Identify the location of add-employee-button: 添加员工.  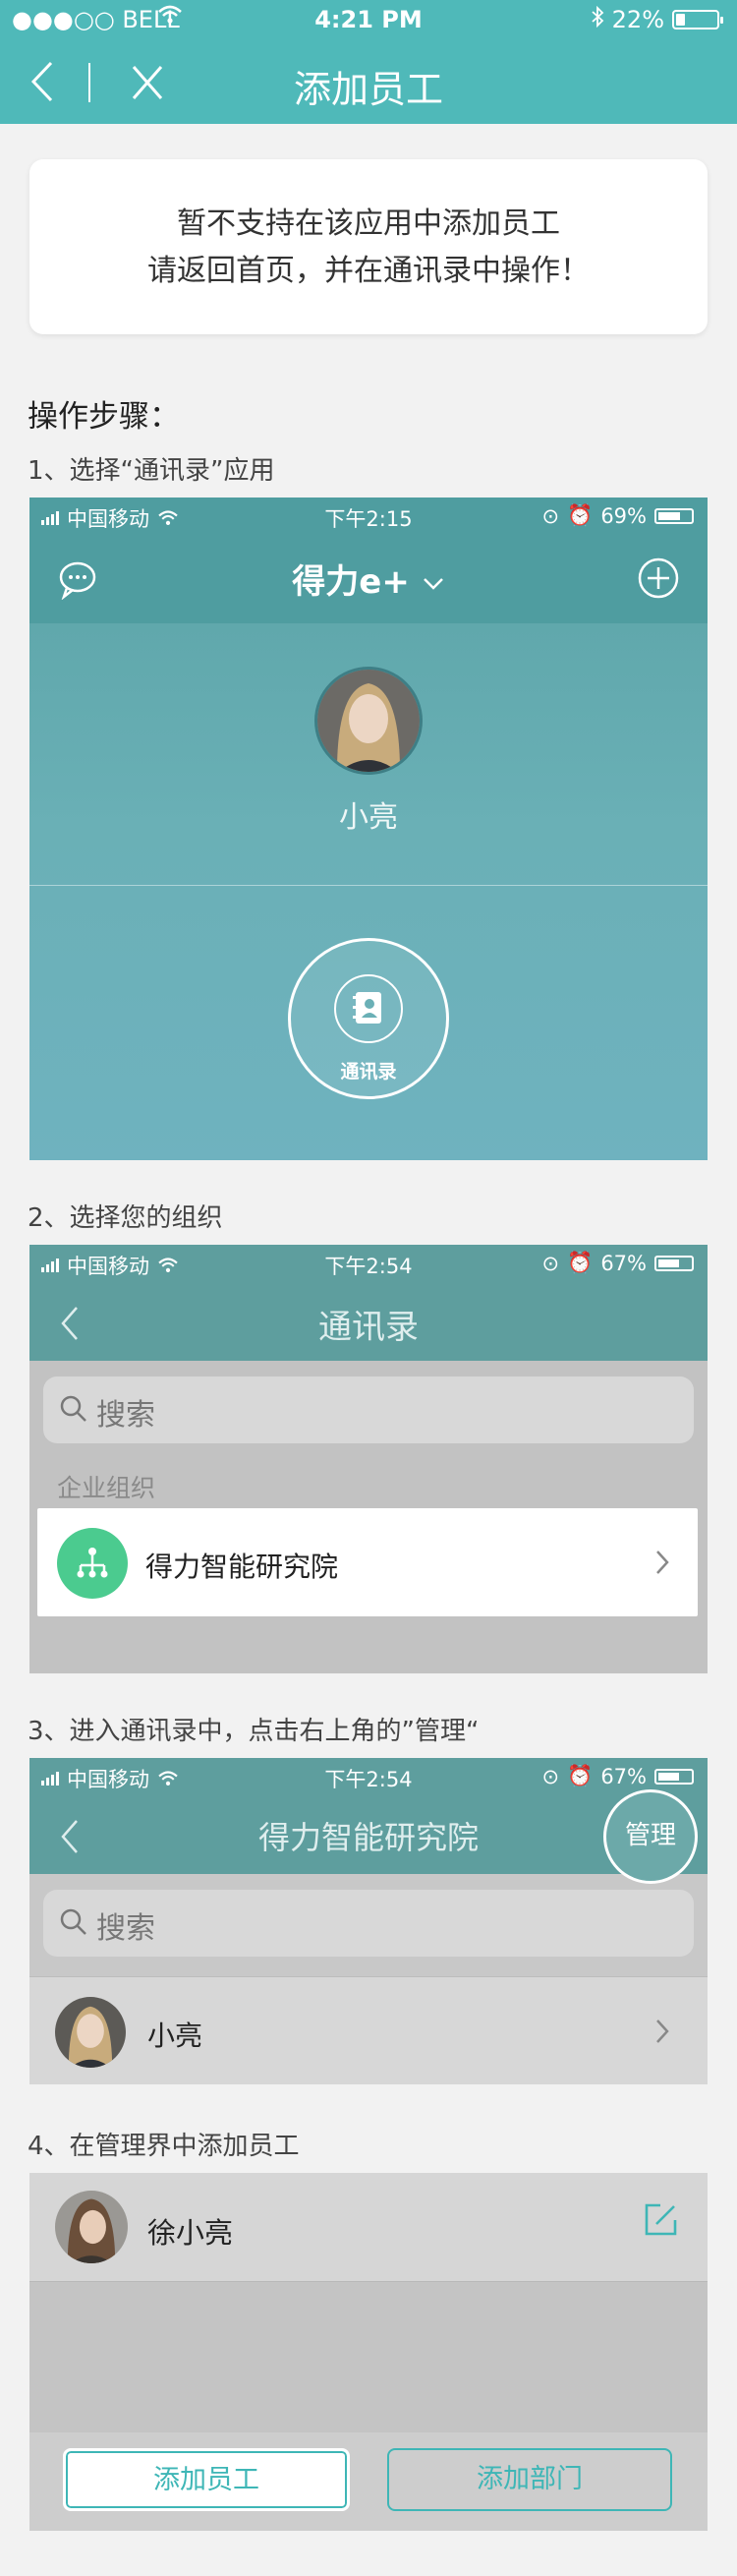
(206, 2479).